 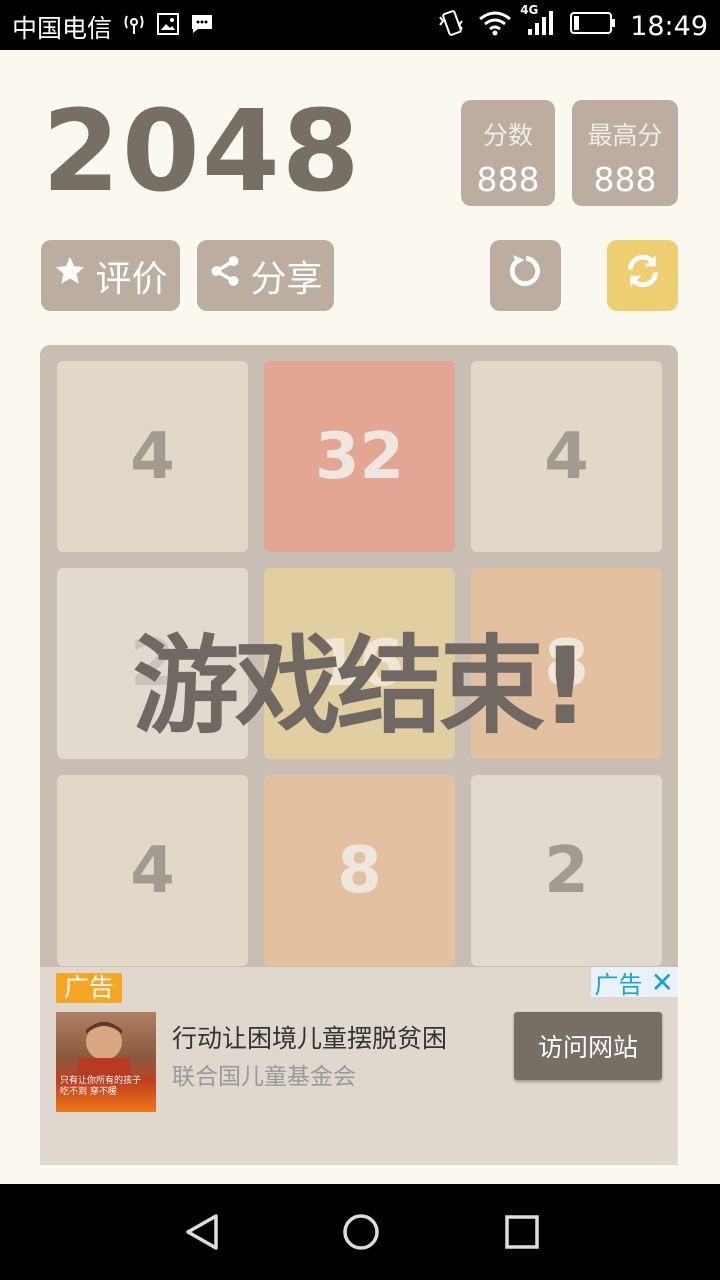 What do you see at coordinates (309, 1037) in the screenshot?
I see `ad-headline: 行动让困境儿童摆脱贫困` at bounding box center [309, 1037].